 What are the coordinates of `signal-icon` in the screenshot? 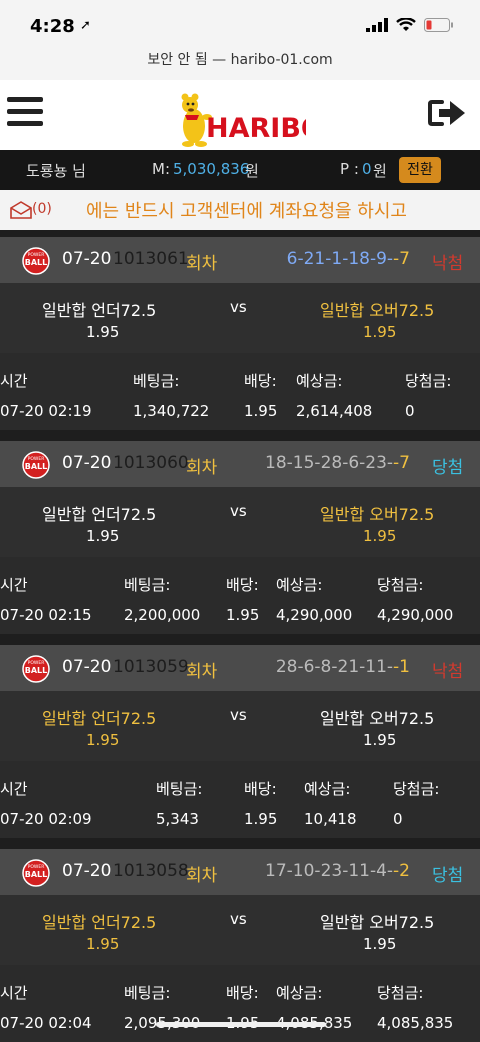 It's located at (377, 25).